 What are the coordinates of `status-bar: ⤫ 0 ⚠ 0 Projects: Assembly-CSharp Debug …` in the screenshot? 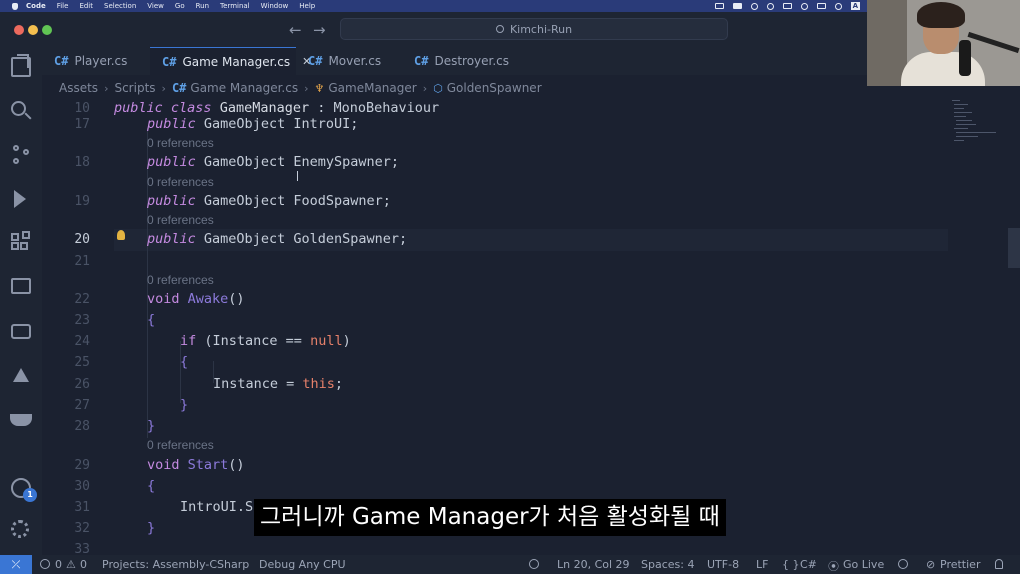 It's located at (510, 564).